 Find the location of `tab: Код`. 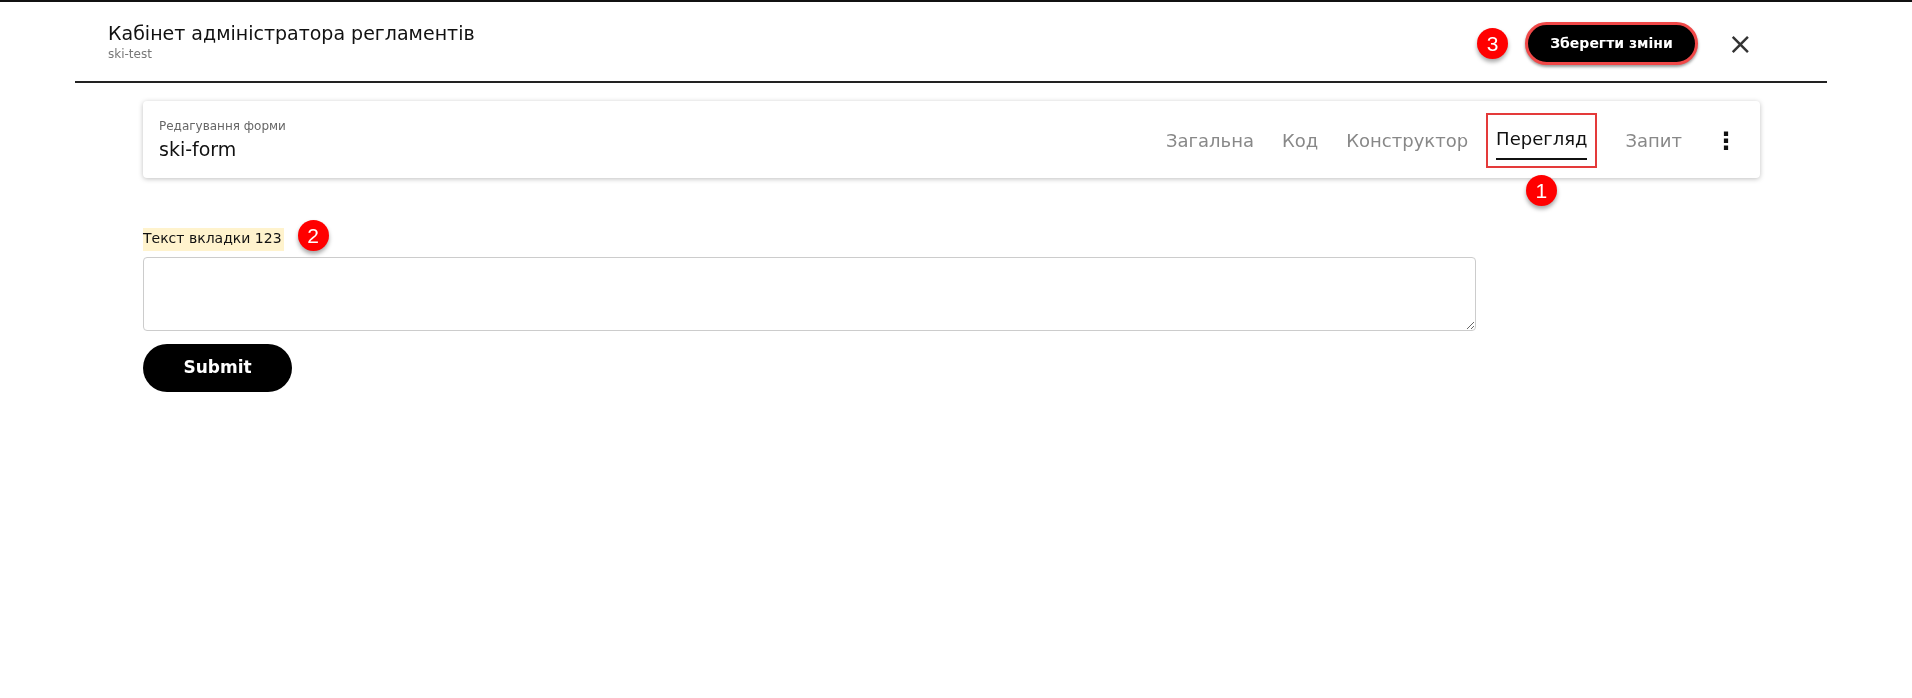

tab: Код is located at coordinates (1300, 140).